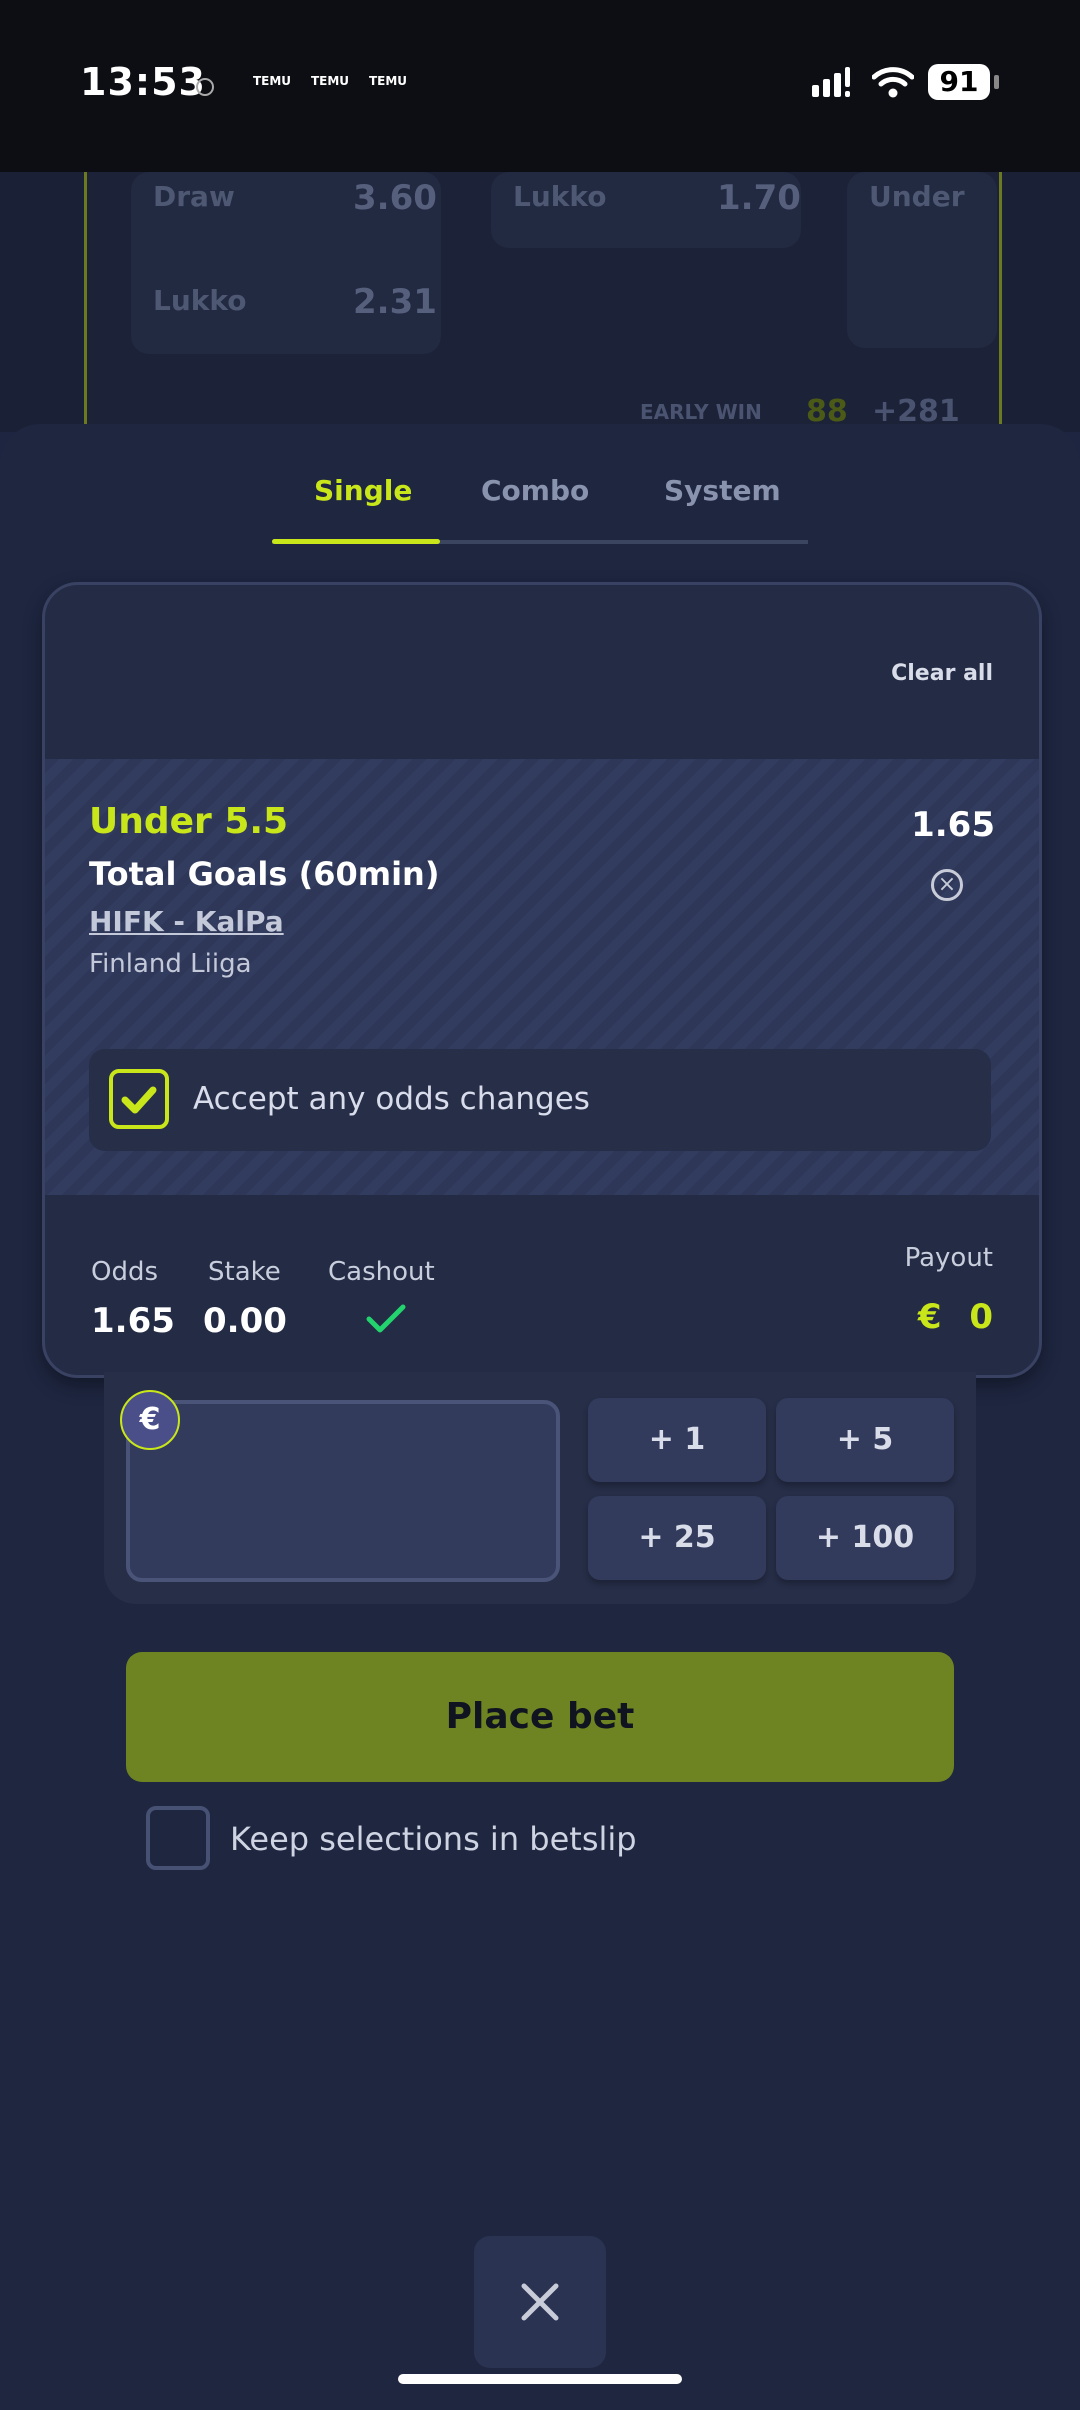  I want to click on tab-single: Single, so click(363, 490).